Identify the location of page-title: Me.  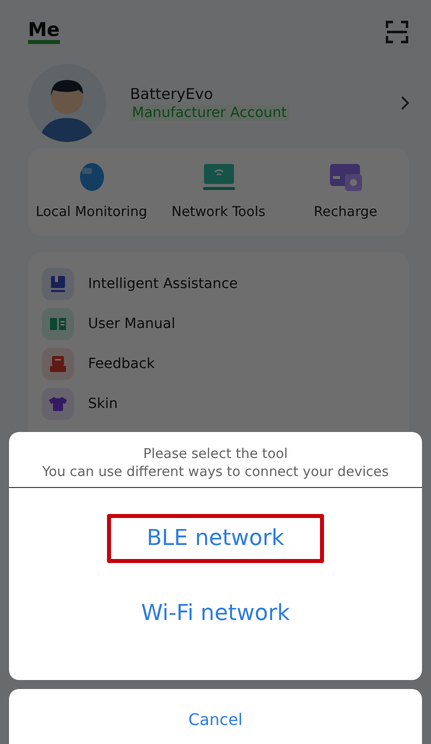
(44, 32).